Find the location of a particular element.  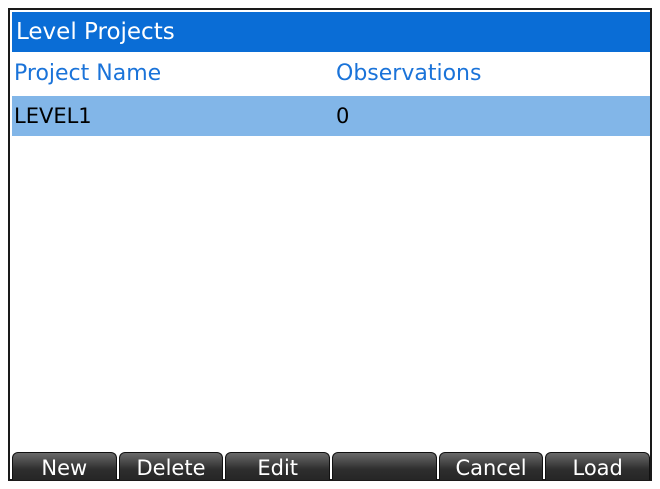

softkey-bar: New Delete Edit Cancel Load is located at coordinates (331, 466).